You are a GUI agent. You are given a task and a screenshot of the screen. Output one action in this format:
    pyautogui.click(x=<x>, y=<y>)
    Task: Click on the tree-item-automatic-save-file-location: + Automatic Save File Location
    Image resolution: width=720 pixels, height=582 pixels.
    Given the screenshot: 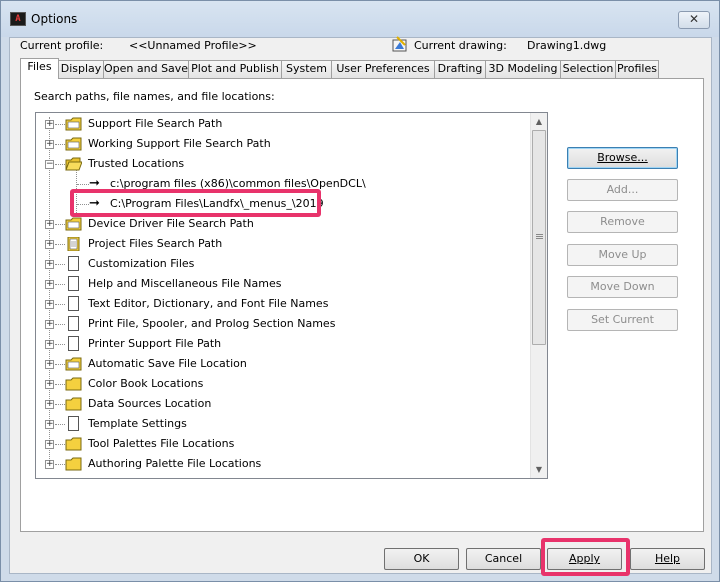 What is the action you would take?
    pyautogui.click(x=283, y=364)
    